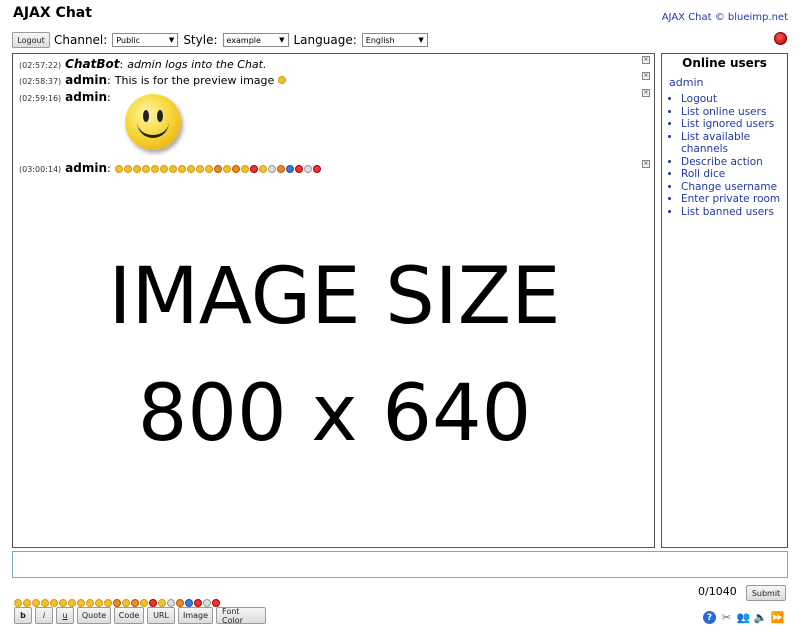 Image resolution: width=800 pixels, height=640 pixels. What do you see at coordinates (194, 80) in the screenshot?
I see `message-text: This is for the preview image` at bounding box center [194, 80].